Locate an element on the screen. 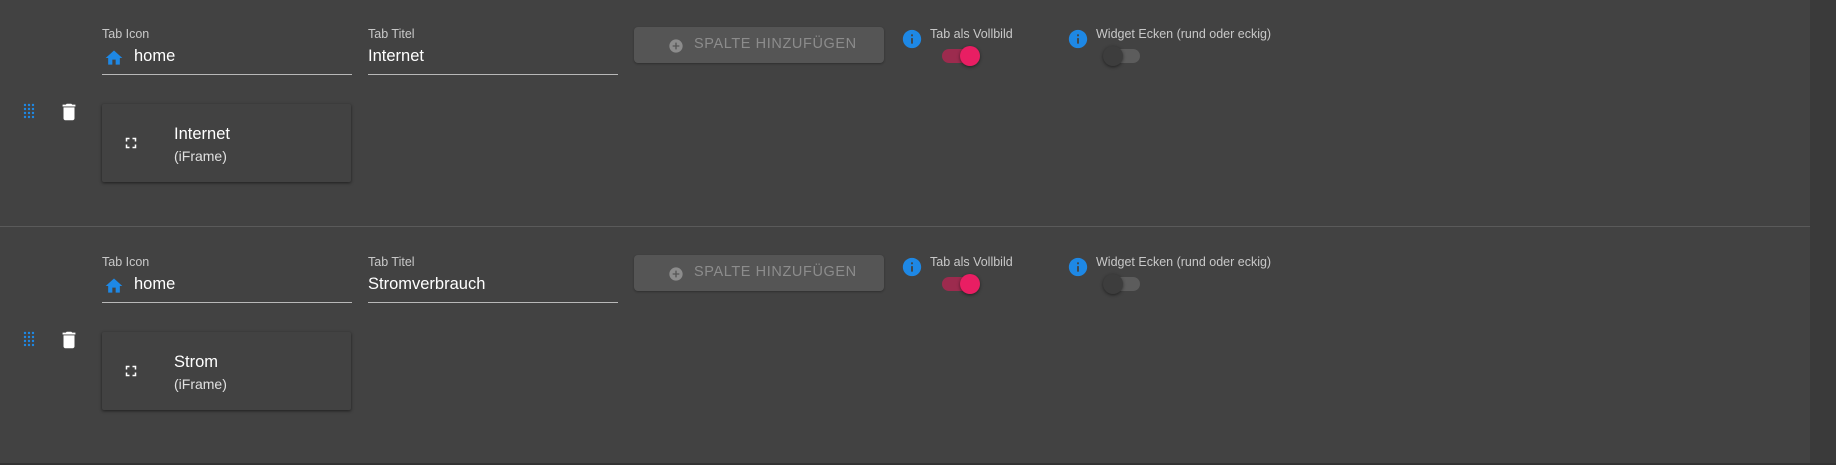 The height and width of the screenshot is (465, 1836). tab-title-field: Tab Titel Stromverbrauch is located at coordinates (493, 278).